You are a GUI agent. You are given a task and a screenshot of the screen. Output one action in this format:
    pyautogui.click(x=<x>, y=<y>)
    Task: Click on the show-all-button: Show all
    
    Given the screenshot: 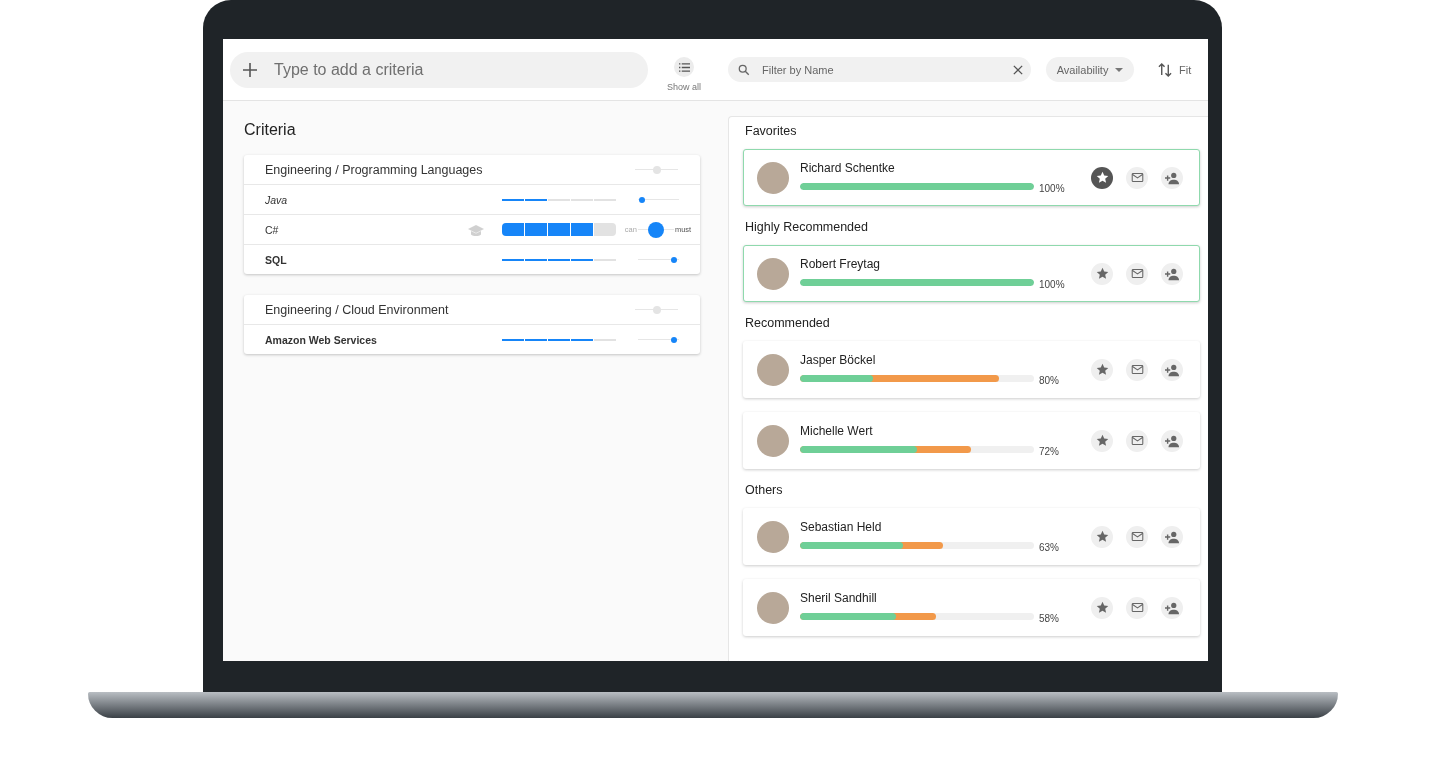 What is the action you would take?
    pyautogui.click(x=684, y=74)
    